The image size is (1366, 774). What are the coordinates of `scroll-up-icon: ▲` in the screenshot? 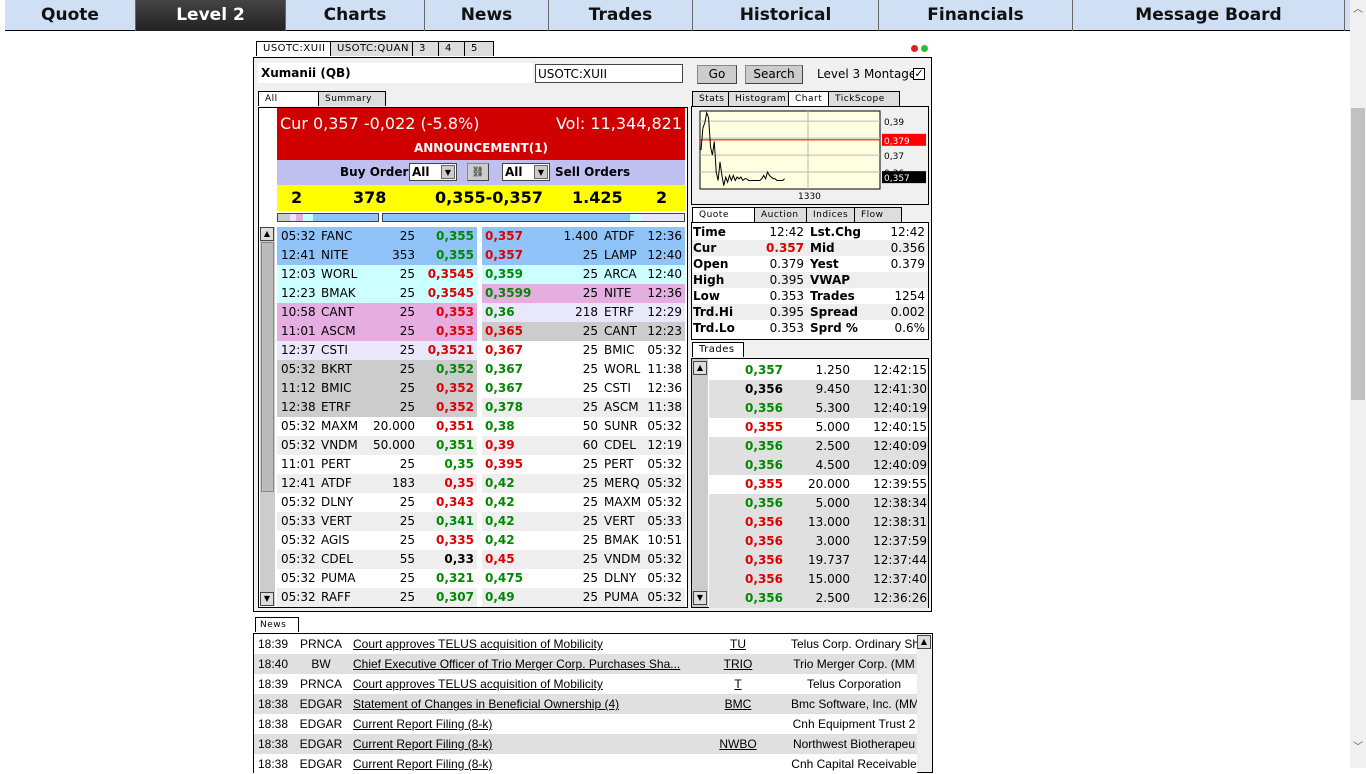 It's located at (267, 234).